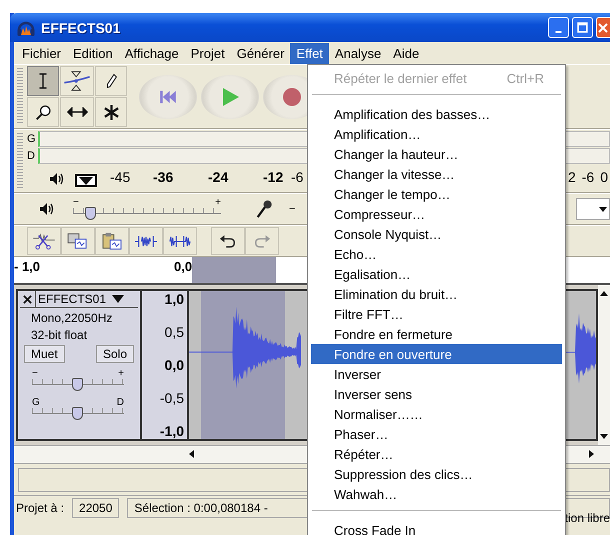 Image resolution: width=610 pixels, height=535 pixels. Describe the element at coordinates (163, 177) in the screenshot. I see `meter-scale-label: -36` at that location.